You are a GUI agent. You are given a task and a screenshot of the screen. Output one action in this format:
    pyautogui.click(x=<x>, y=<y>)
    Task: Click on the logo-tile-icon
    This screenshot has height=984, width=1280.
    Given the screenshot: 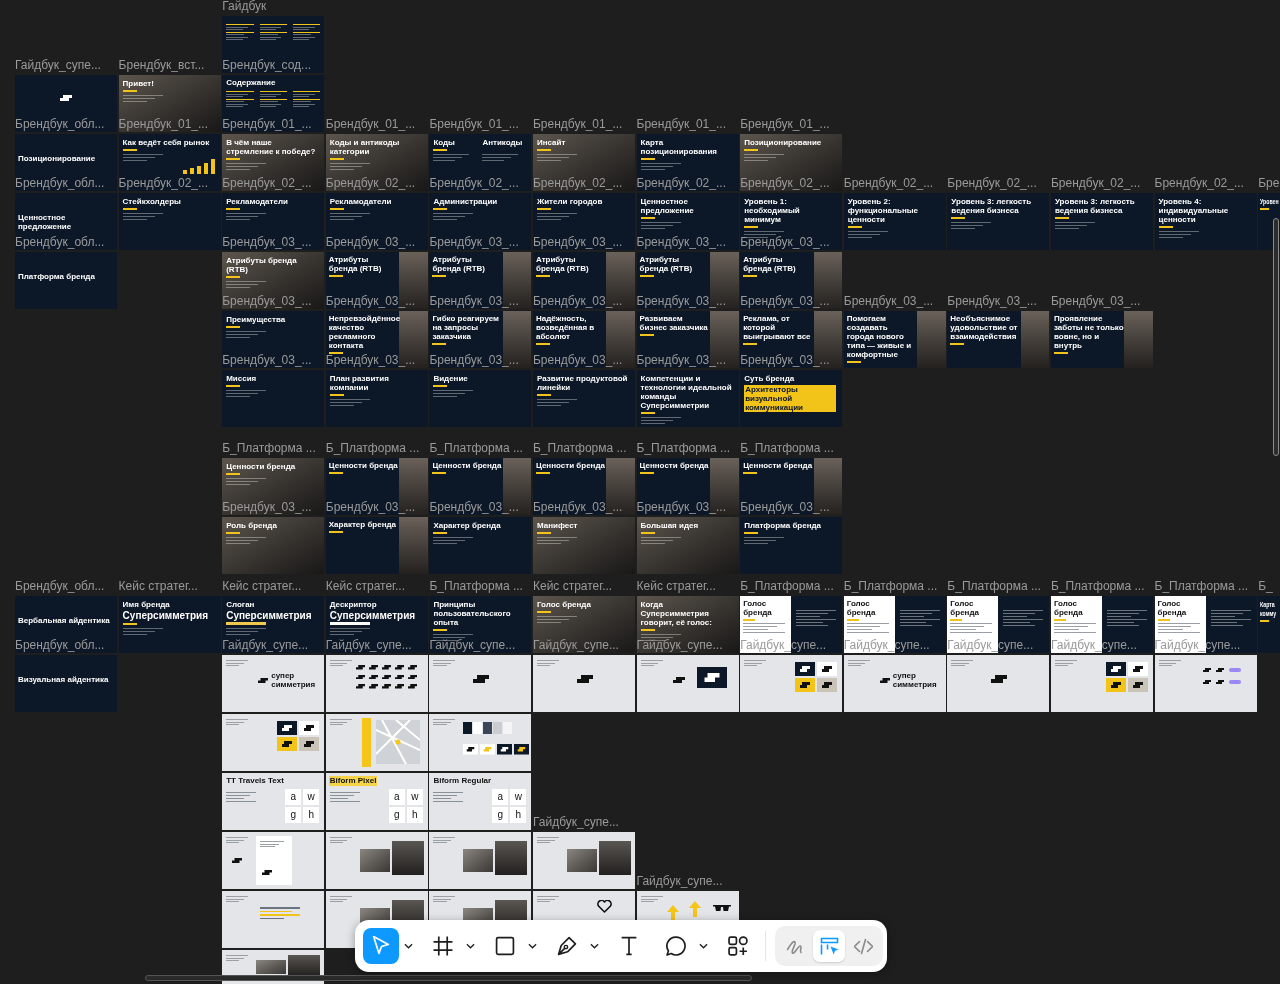 What is the action you would take?
    pyautogui.click(x=505, y=749)
    